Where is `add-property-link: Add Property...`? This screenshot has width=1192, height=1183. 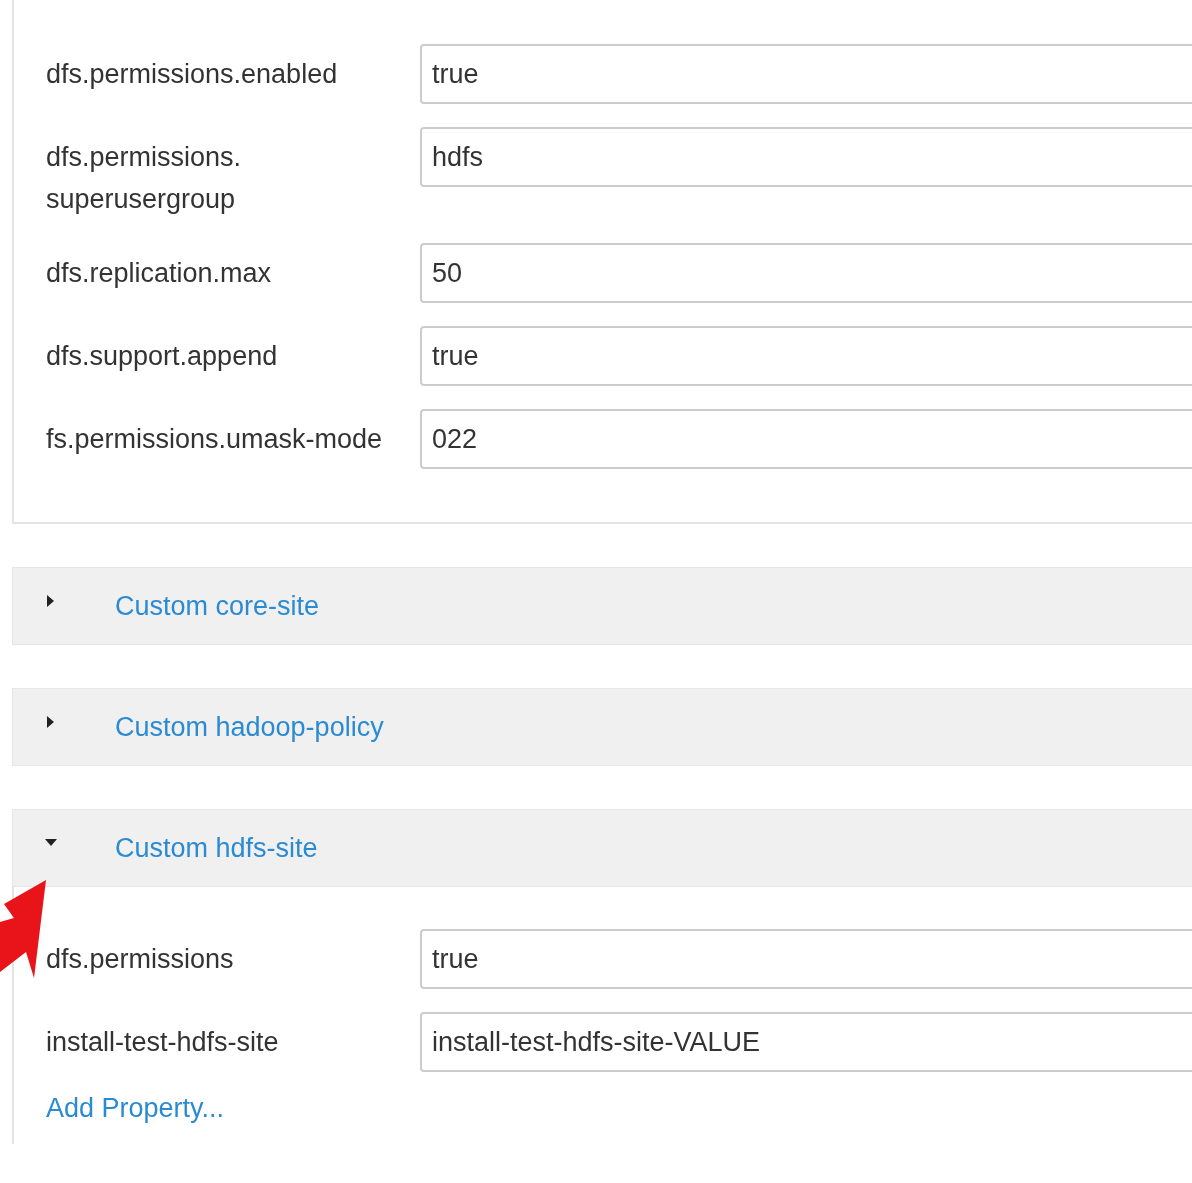 add-property-link: Add Property... is located at coordinates (135, 1108).